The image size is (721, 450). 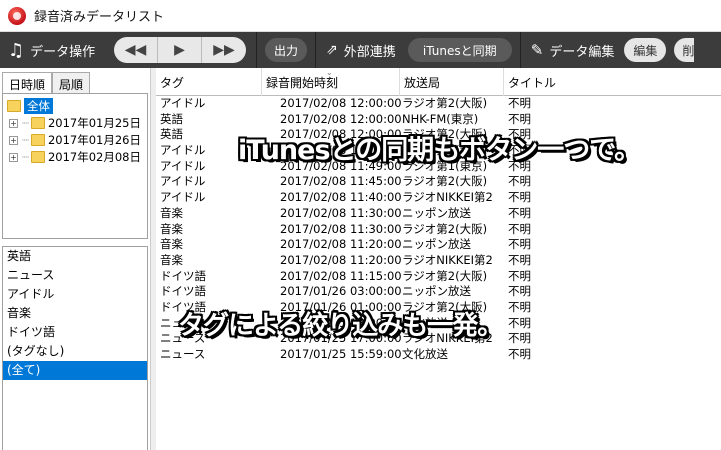 What do you see at coordinates (27, 83) in the screenshot?
I see `tab-date-order: 日時順` at bounding box center [27, 83].